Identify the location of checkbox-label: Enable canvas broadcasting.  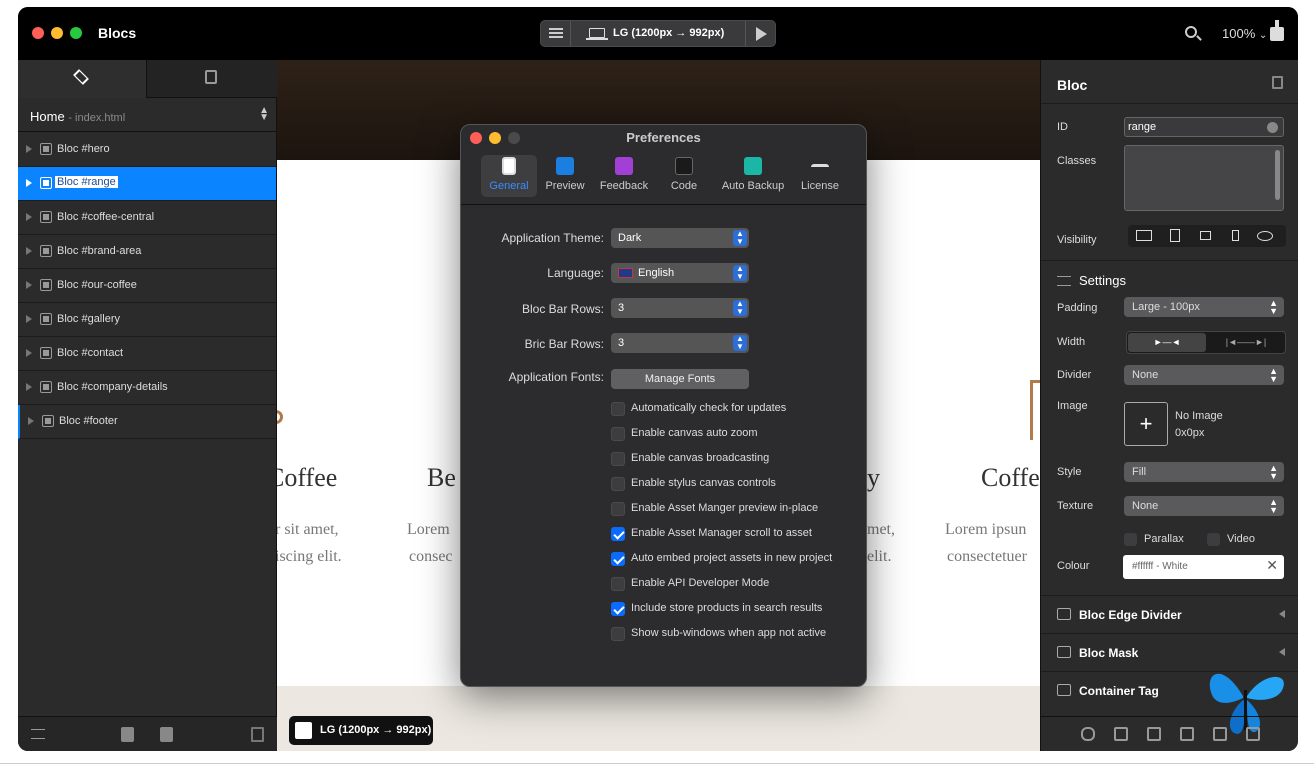
(700, 458).